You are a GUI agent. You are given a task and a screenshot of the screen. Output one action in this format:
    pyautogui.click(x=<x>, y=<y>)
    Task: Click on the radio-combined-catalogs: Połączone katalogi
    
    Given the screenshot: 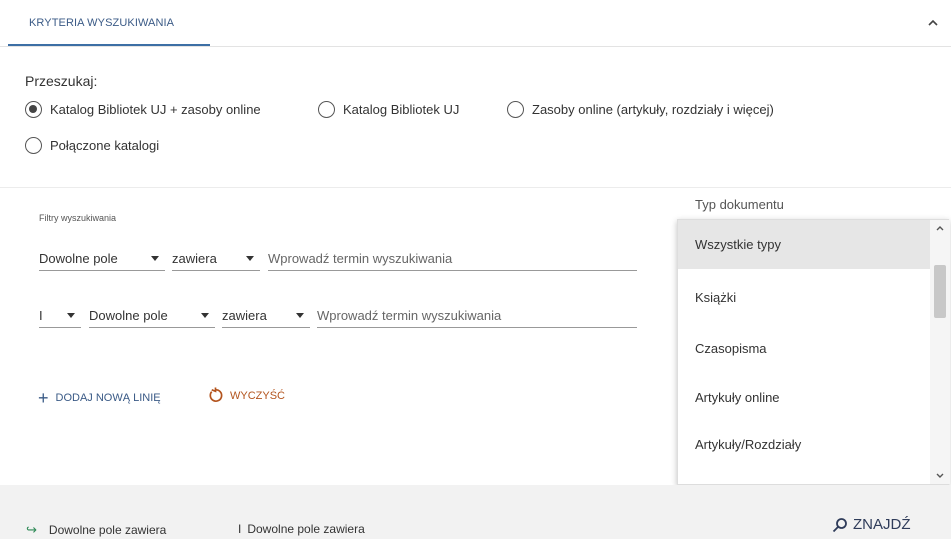 What is the action you would take?
    pyautogui.click(x=92, y=145)
    